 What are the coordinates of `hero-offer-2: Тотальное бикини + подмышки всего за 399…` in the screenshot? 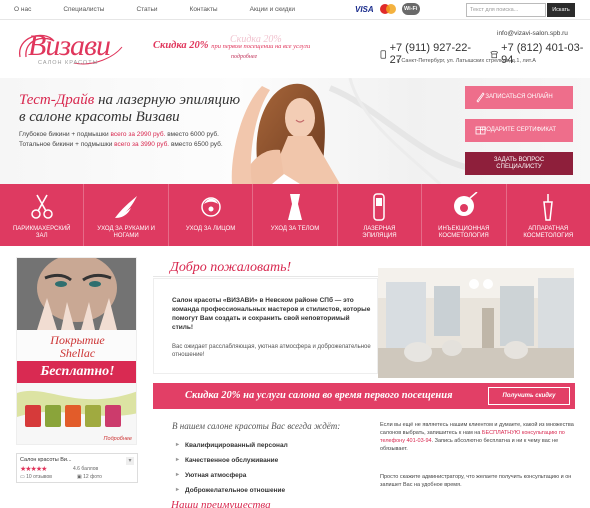 It's located at (121, 144).